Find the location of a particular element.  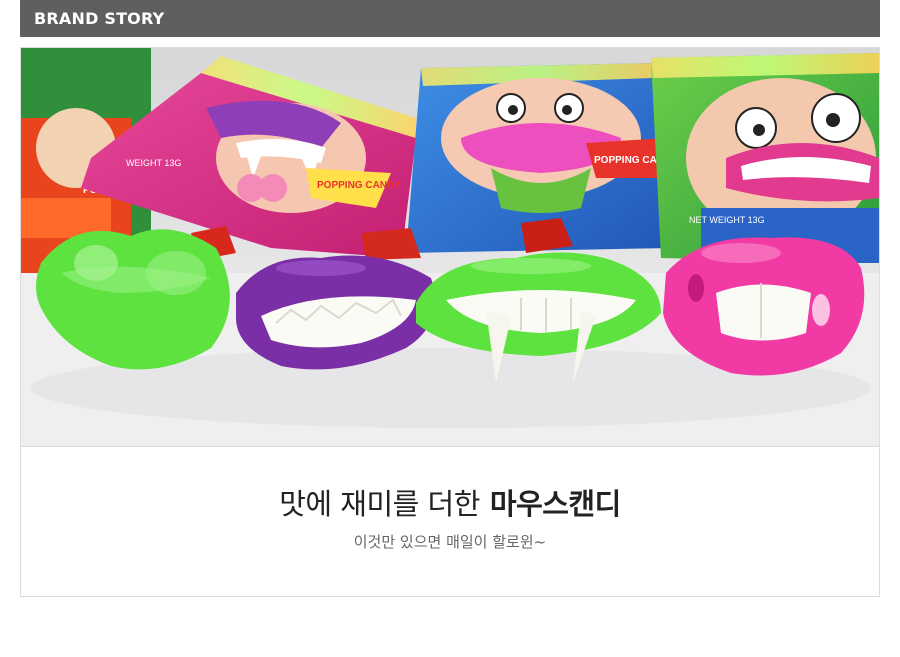

section-title: BRAND STORY is located at coordinates (99, 18).